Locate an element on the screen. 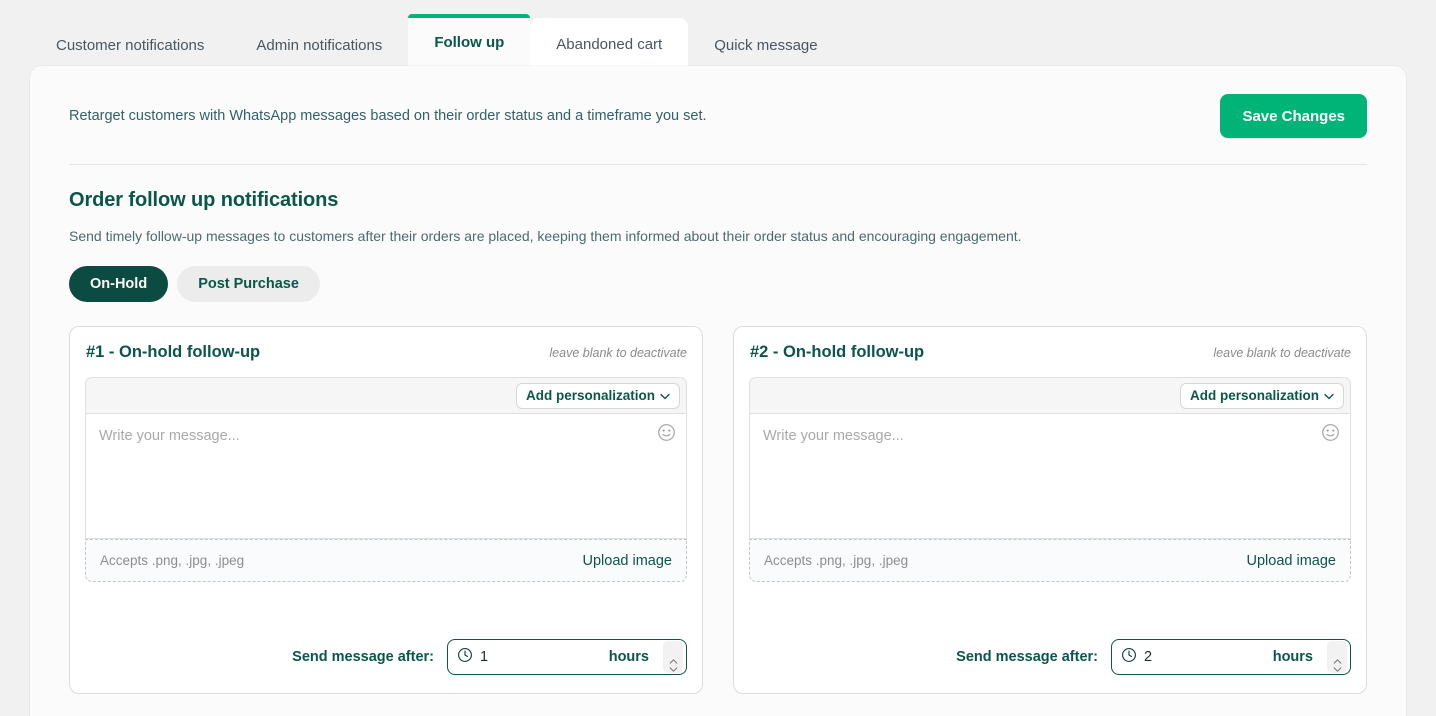 This screenshot has height=716, width=1436. tab-customer-notifications: Customer notifications is located at coordinates (130, 45).